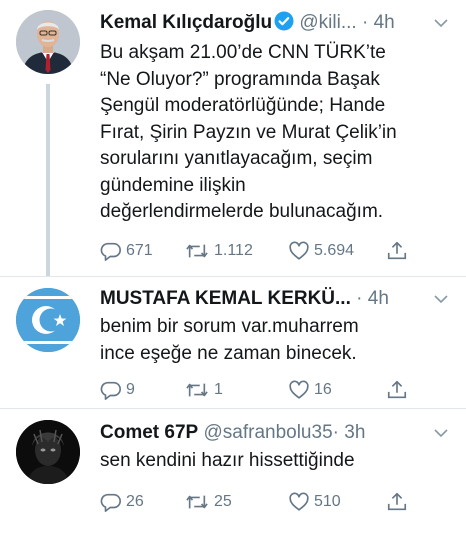  What do you see at coordinates (135, 501) in the screenshot?
I see `reply-count: 26` at bounding box center [135, 501].